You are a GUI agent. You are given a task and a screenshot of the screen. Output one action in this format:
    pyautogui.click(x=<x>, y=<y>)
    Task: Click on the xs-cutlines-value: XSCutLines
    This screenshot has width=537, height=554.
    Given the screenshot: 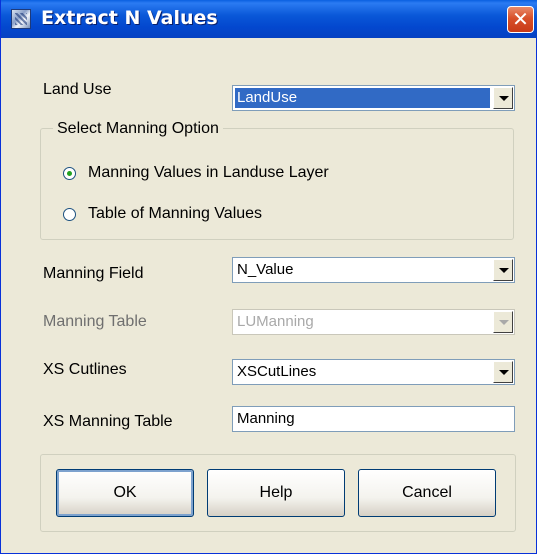 What is the action you would take?
    pyautogui.click(x=277, y=371)
    